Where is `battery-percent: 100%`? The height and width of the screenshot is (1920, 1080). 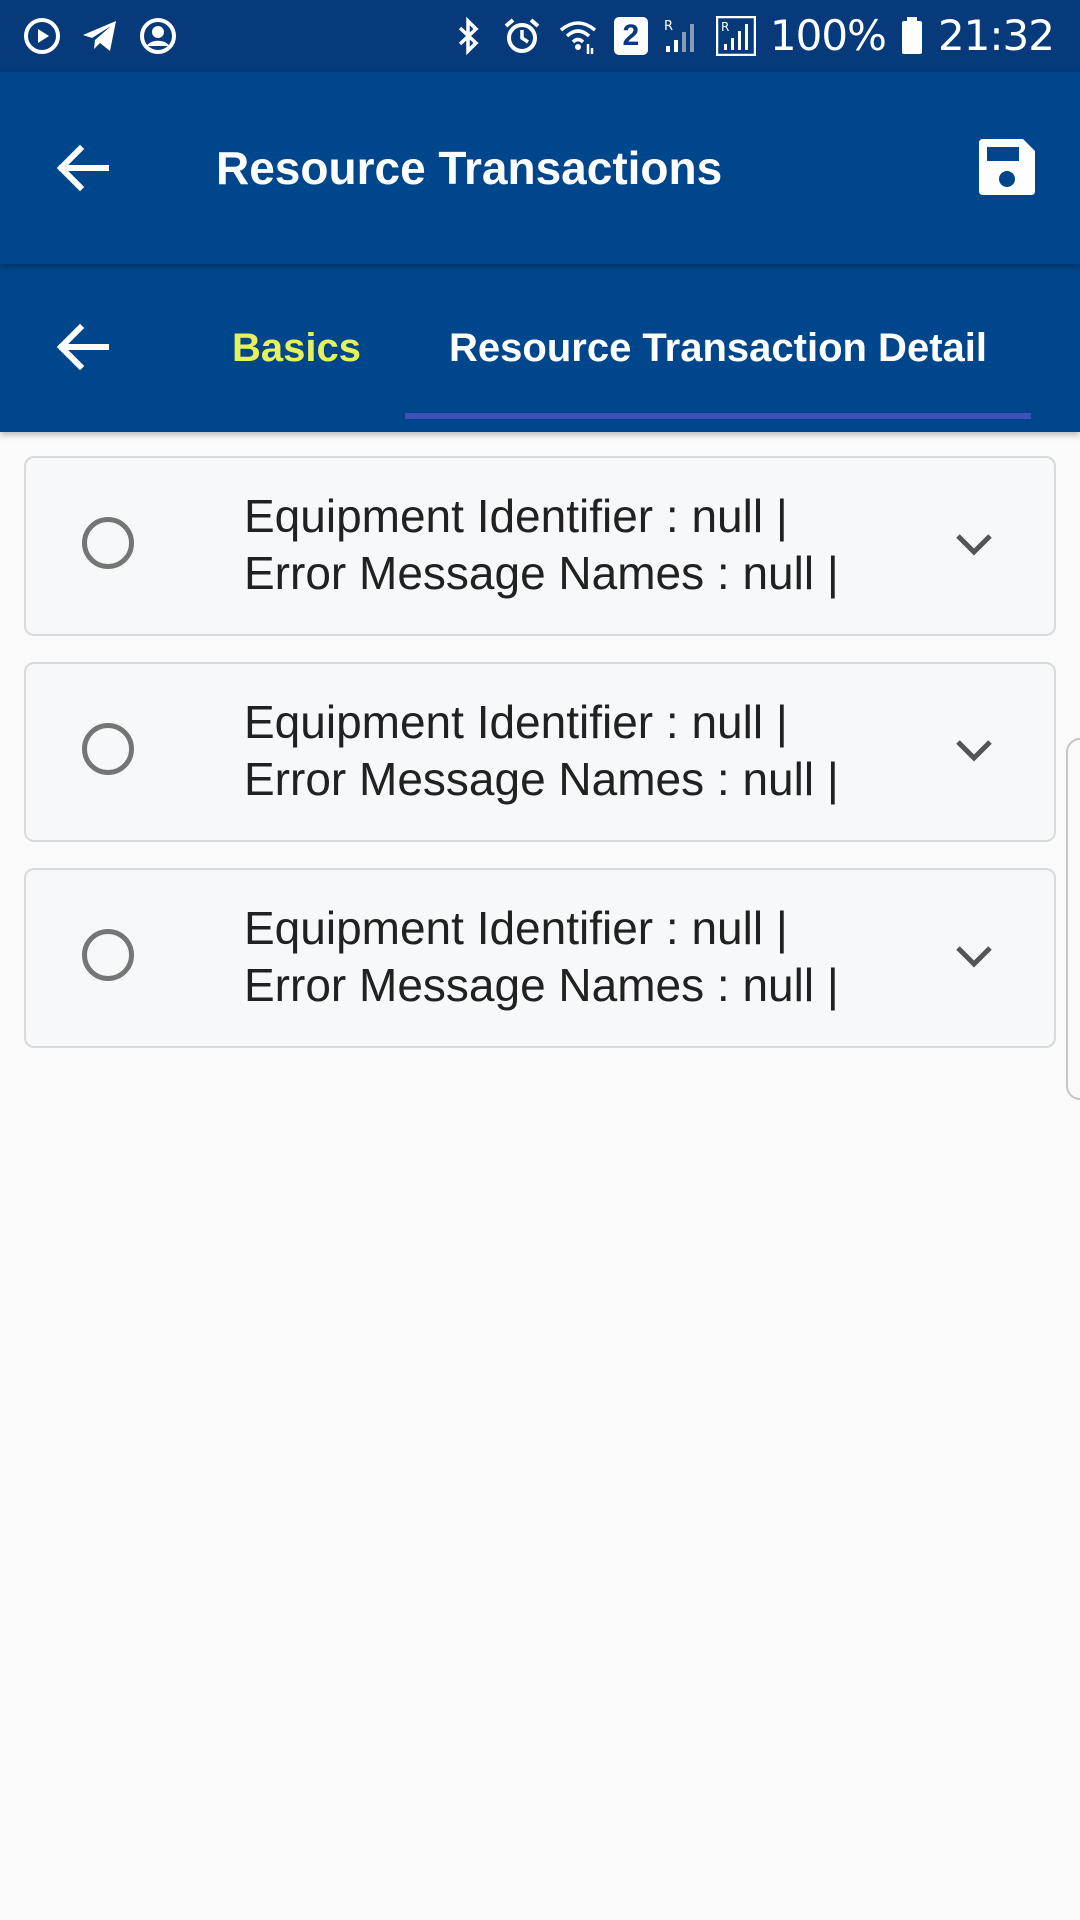
battery-percent: 100% is located at coordinates (828, 35).